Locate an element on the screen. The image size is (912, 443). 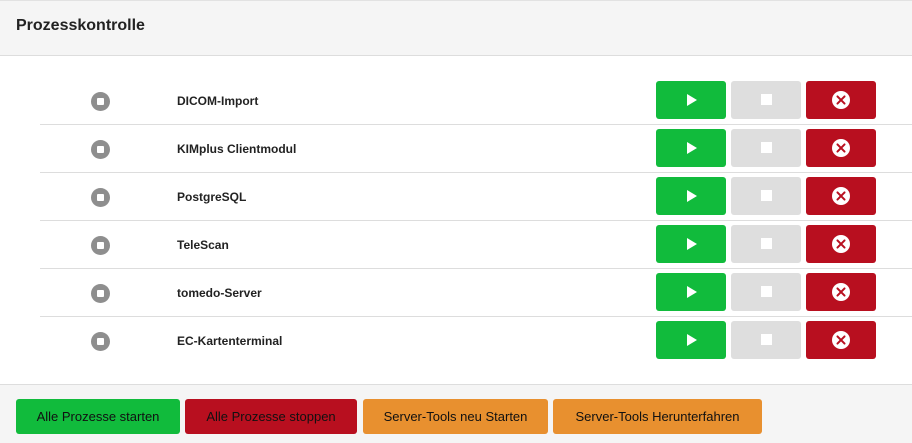
process-name: KIMplus Clientmodul is located at coordinates (237, 149).